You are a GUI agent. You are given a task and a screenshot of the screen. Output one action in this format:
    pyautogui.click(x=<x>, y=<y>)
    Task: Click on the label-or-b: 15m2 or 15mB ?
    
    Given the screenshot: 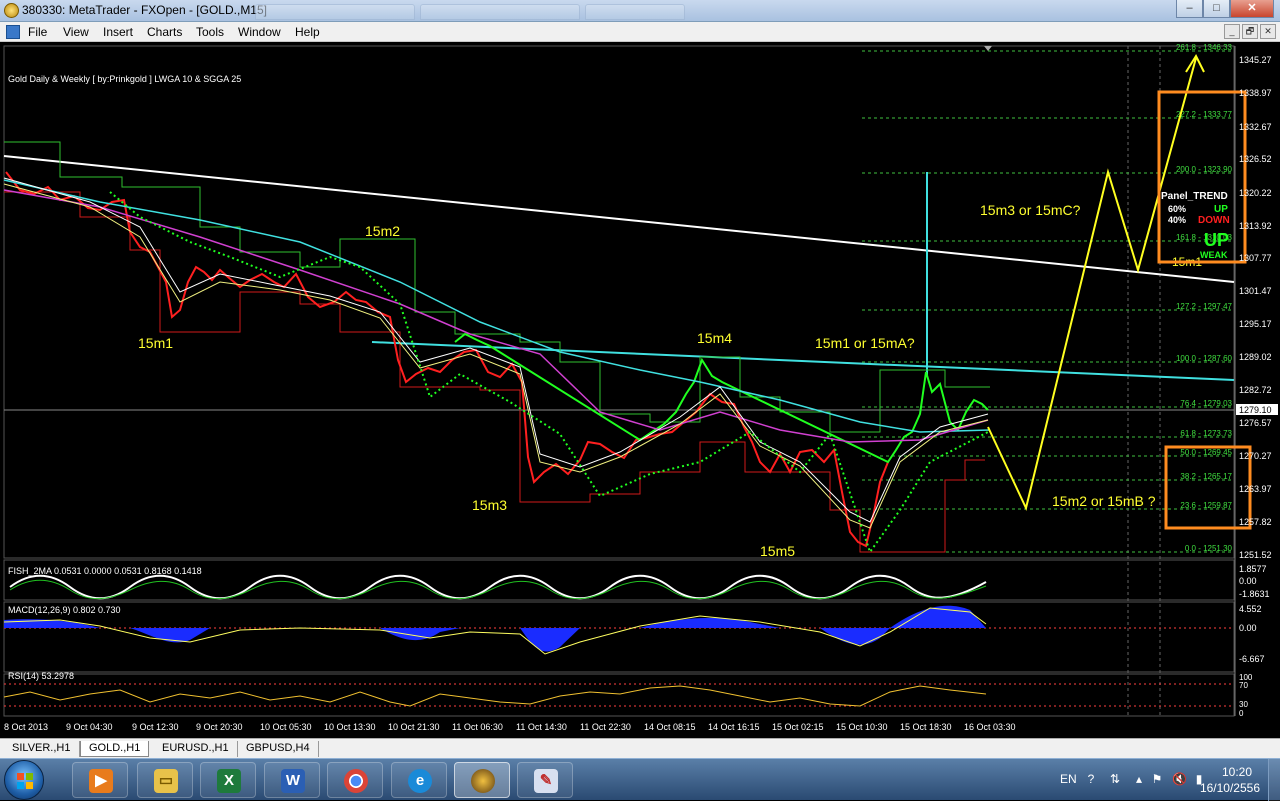 What is the action you would take?
    pyautogui.click(x=1104, y=501)
    